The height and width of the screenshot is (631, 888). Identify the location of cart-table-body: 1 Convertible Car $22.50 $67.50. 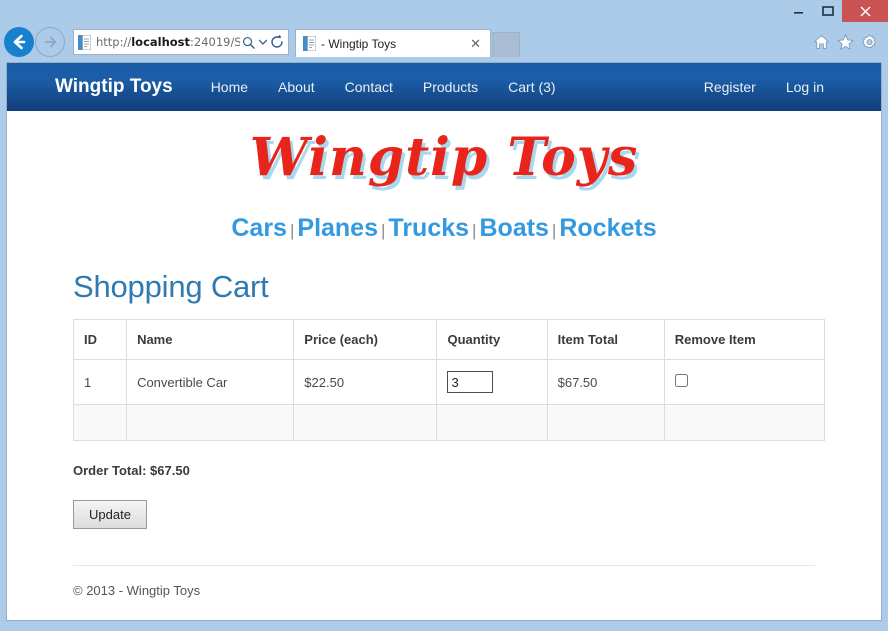
(449, 400).